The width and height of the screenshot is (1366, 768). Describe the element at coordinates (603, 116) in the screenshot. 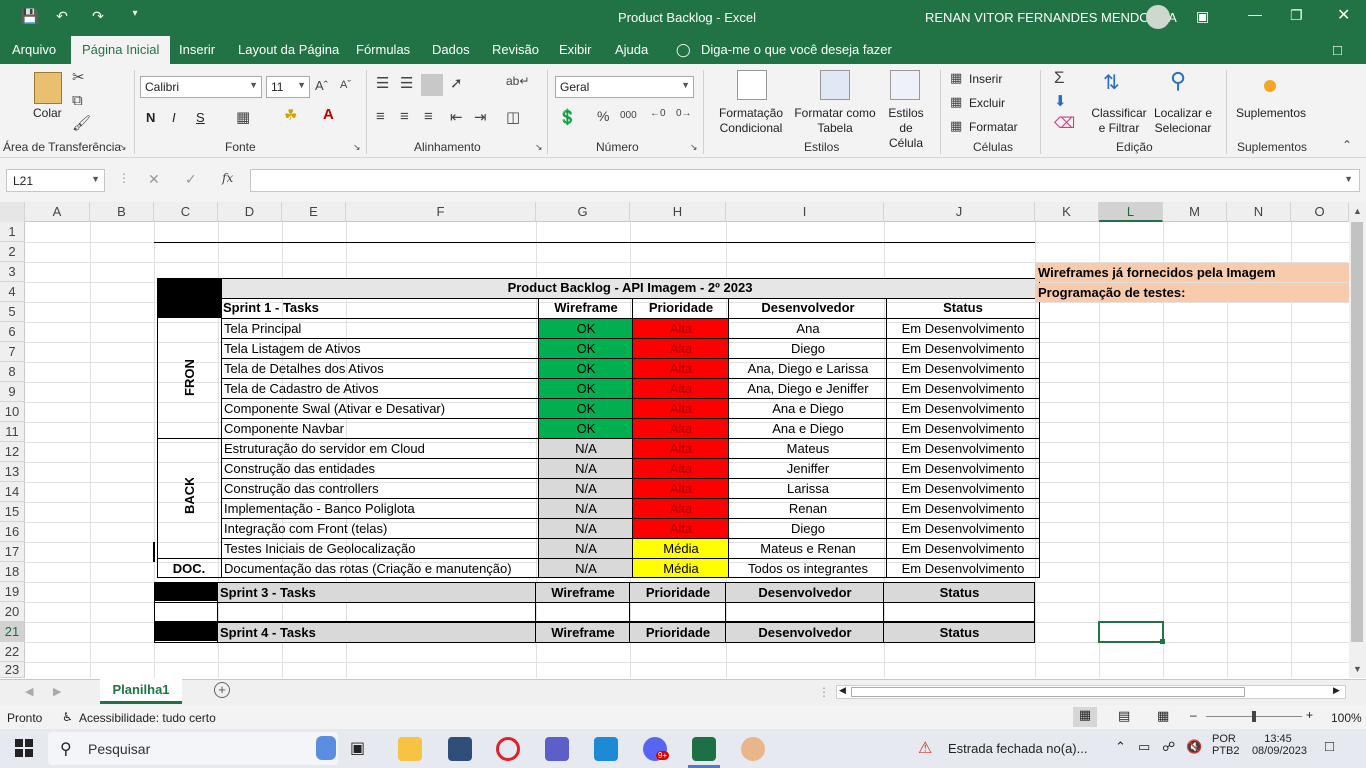

I see `percent-icon: %` at that location.